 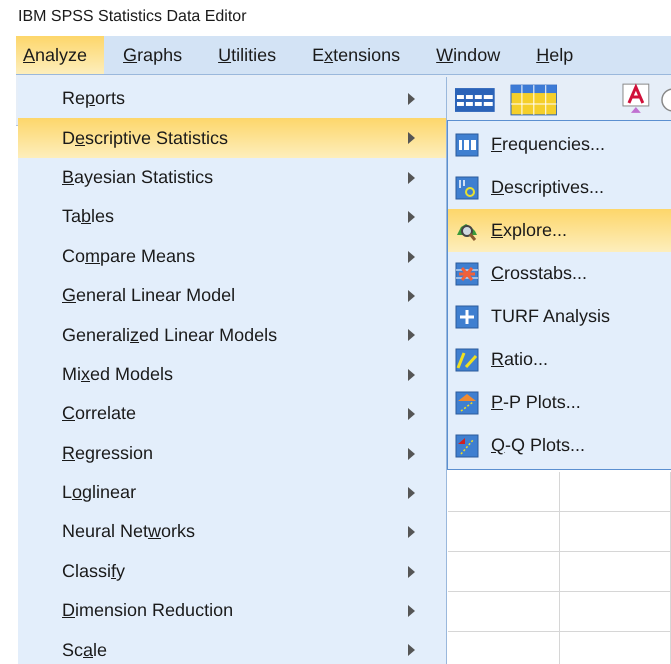 What do you see at coordinates (232, 178) in the screenshot?
I see `menu-item: Bayesian Statistics` at bounding box center [232, 178].